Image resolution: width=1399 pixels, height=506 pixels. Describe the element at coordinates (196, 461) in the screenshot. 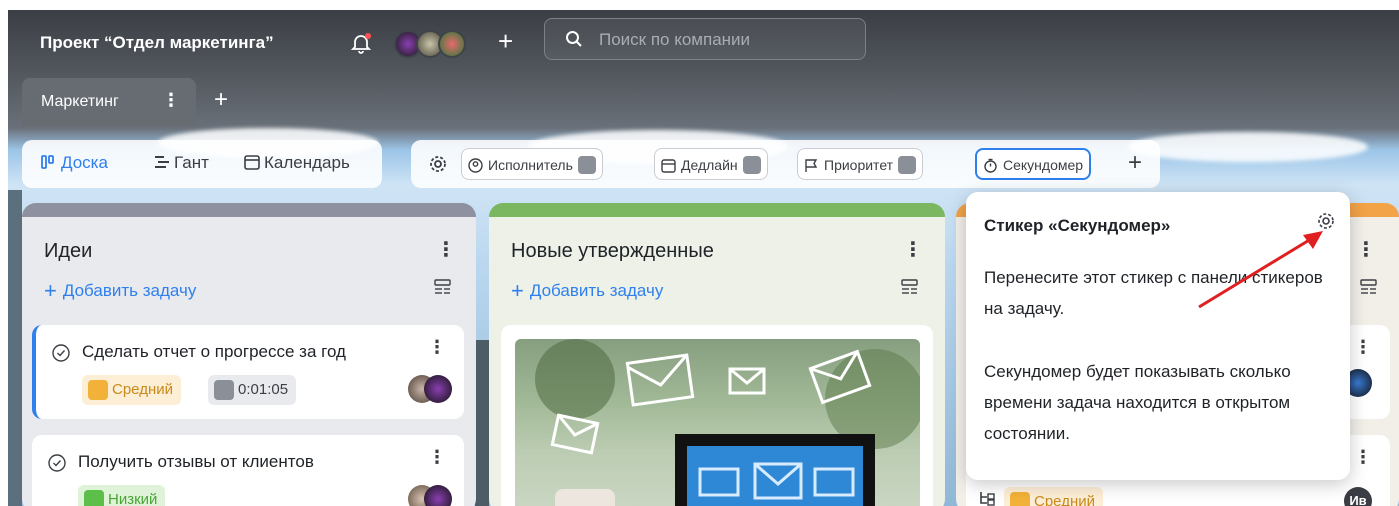

I see `task-title: Получить отзывы от клиентов` at that location.